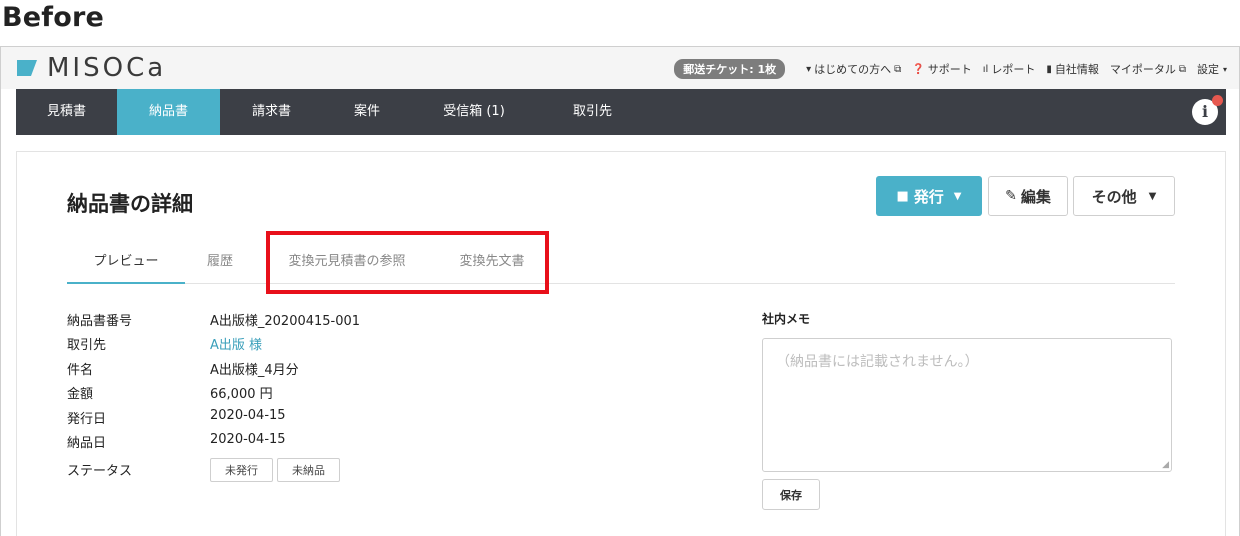 This screenshot has width=1240, height=536. I want to click on resize-handle-icon: ◢, so click(1165, 465).